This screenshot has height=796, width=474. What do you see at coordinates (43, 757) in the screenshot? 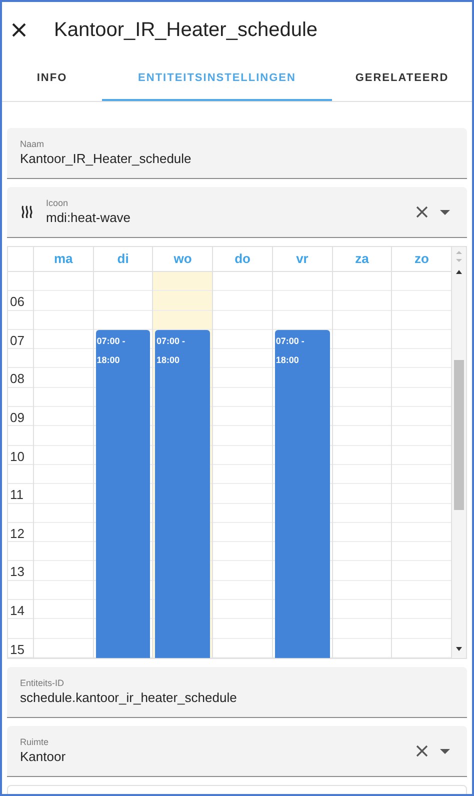
I see `field-value: Kantoor` at bounding box center [43, 757].